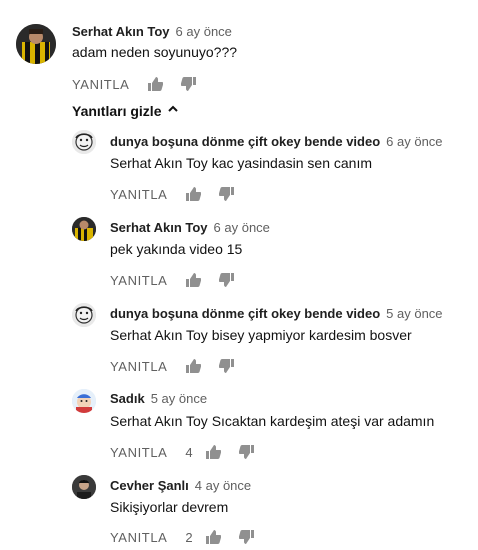  I want to click on cartoon-avatar-icon, so click(84, 401).